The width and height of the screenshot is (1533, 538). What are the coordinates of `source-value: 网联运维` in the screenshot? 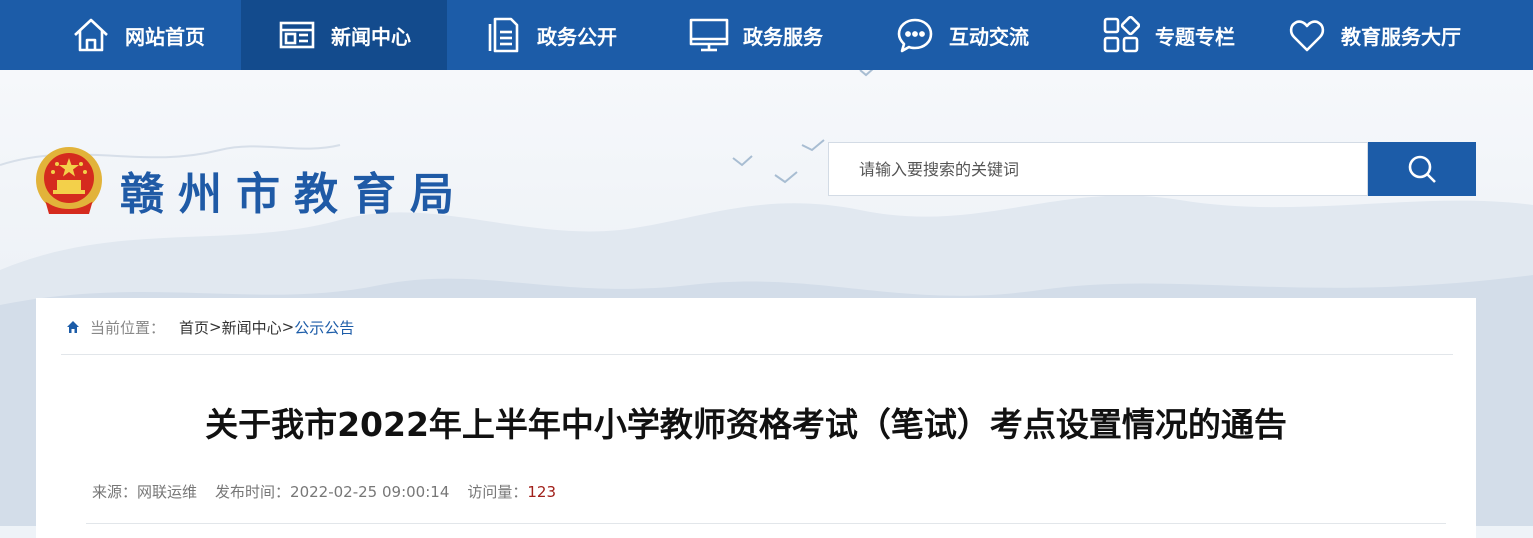 It's located at (167, 492).